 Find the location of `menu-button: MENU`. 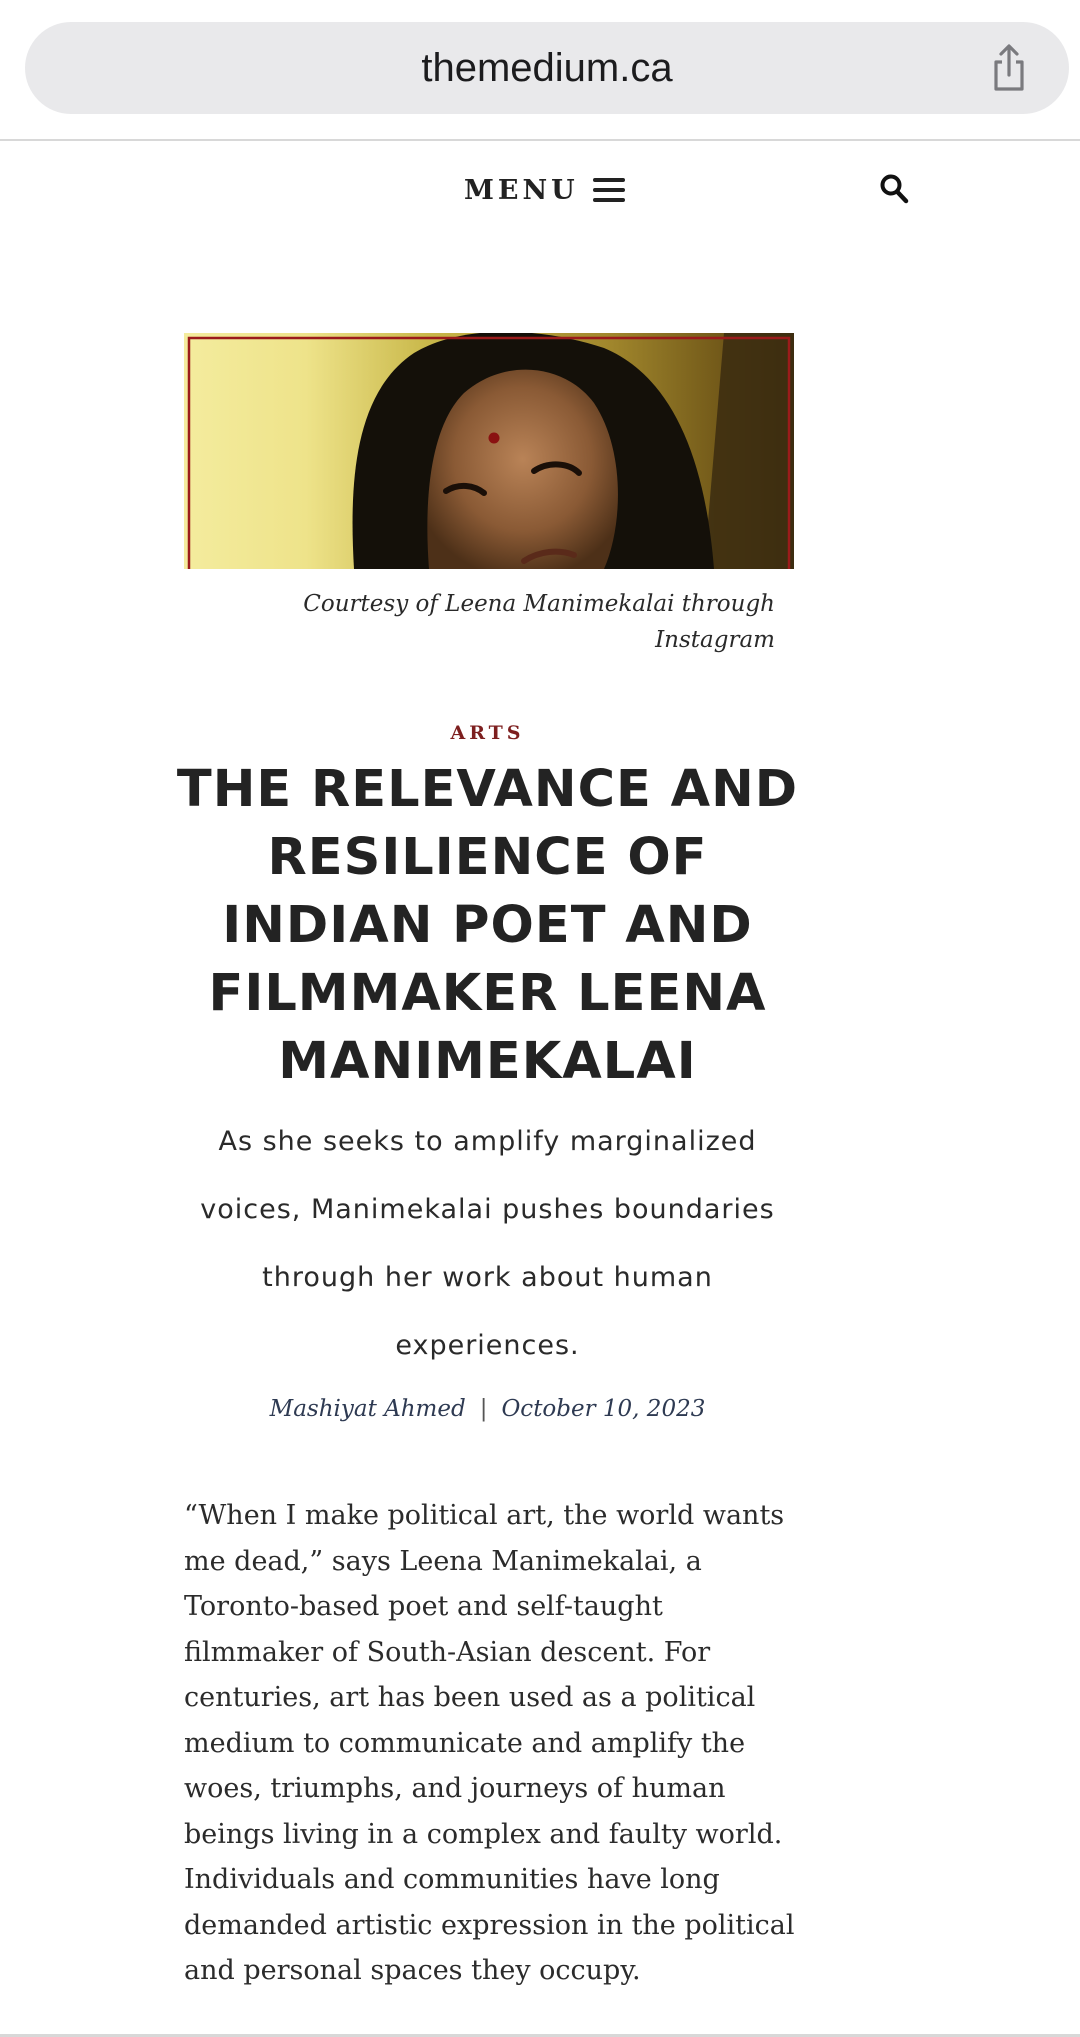

menu-button: MENU is located at coordinates (544, 190).